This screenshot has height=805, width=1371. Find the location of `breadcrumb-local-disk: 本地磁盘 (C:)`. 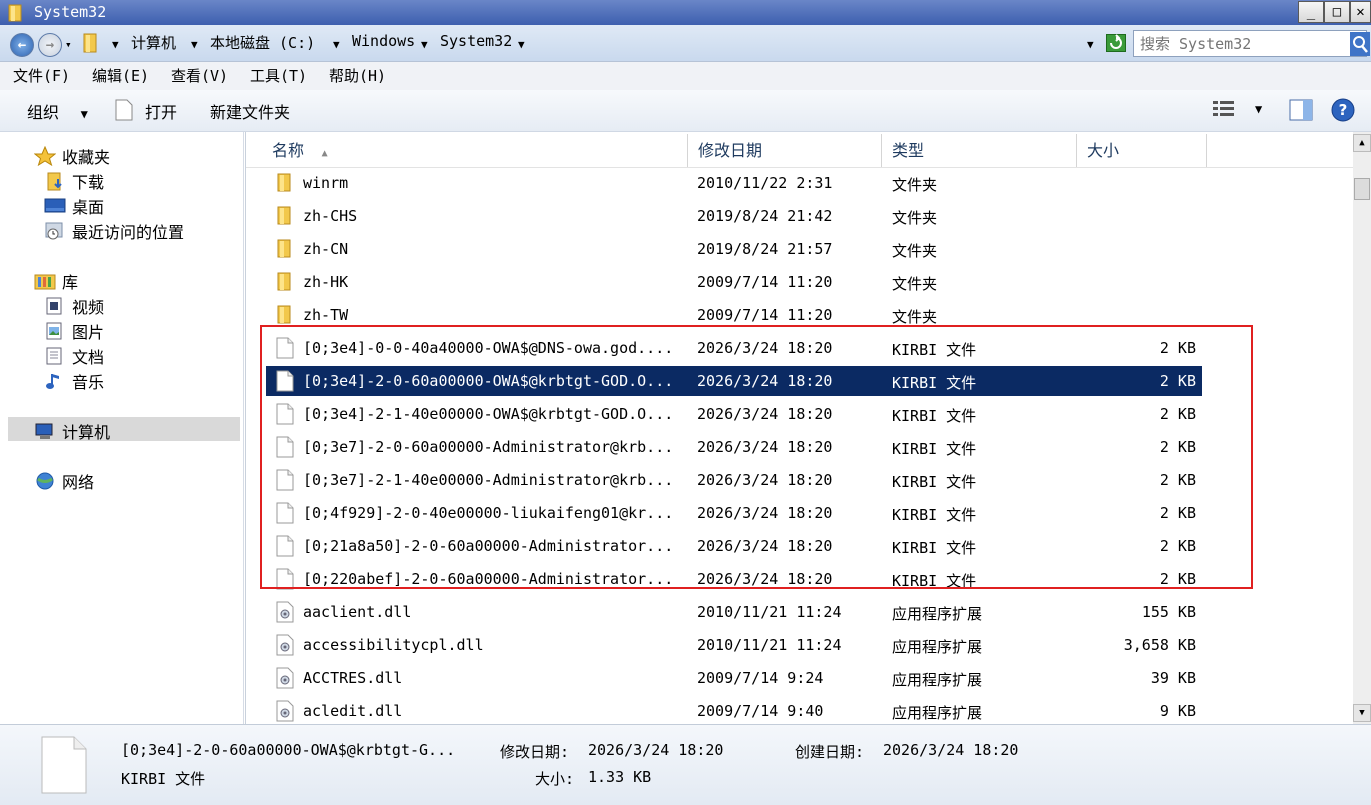

breadcrumb-local-disk: 本地磁盘 (C:) is located at coordinates (262, 42).